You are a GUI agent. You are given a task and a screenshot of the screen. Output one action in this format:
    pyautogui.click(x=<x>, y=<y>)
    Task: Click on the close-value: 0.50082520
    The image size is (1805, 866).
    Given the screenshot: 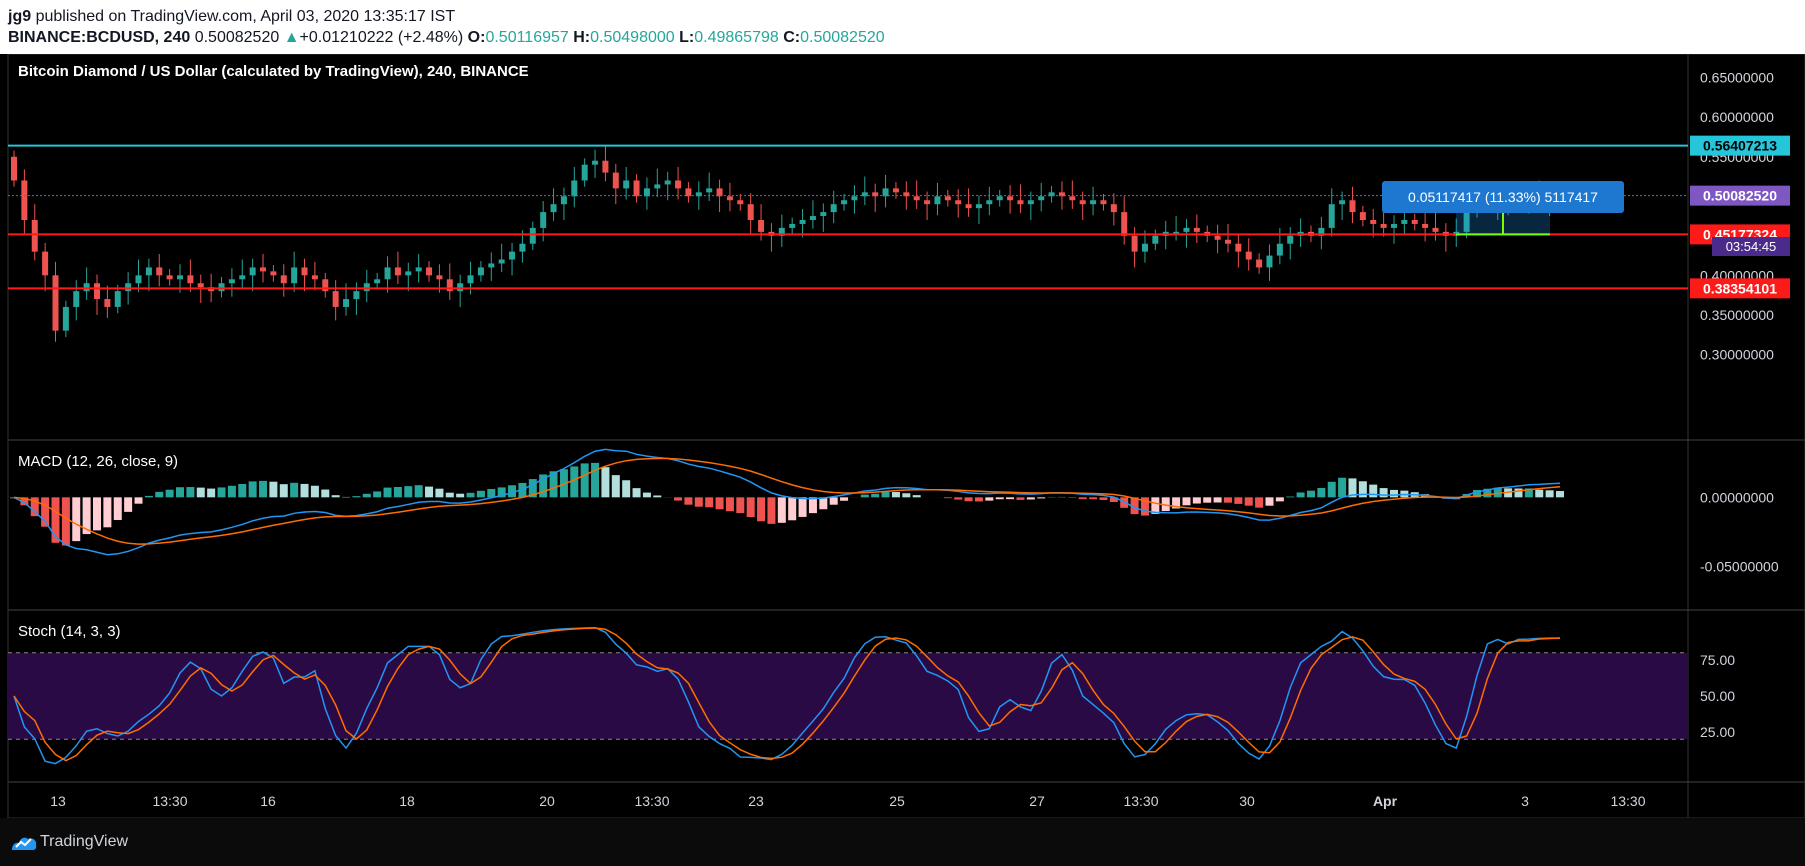 What is the action you would take?
    pyautogui.click(x=842, y=37)
    